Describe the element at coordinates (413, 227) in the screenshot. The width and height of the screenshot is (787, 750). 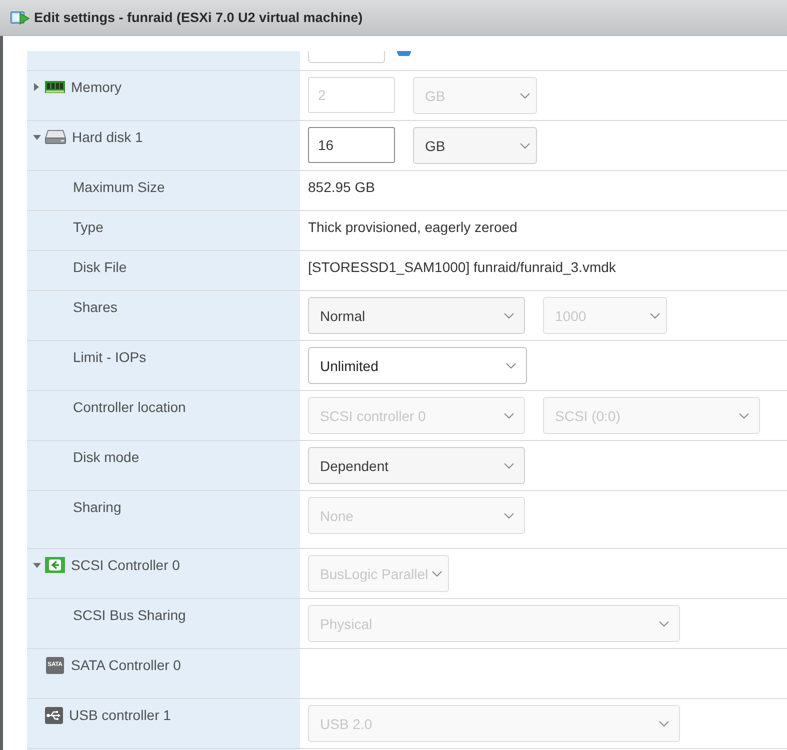
I see `setting-value: Thick provisioned, eagerly zeroed` at that location.